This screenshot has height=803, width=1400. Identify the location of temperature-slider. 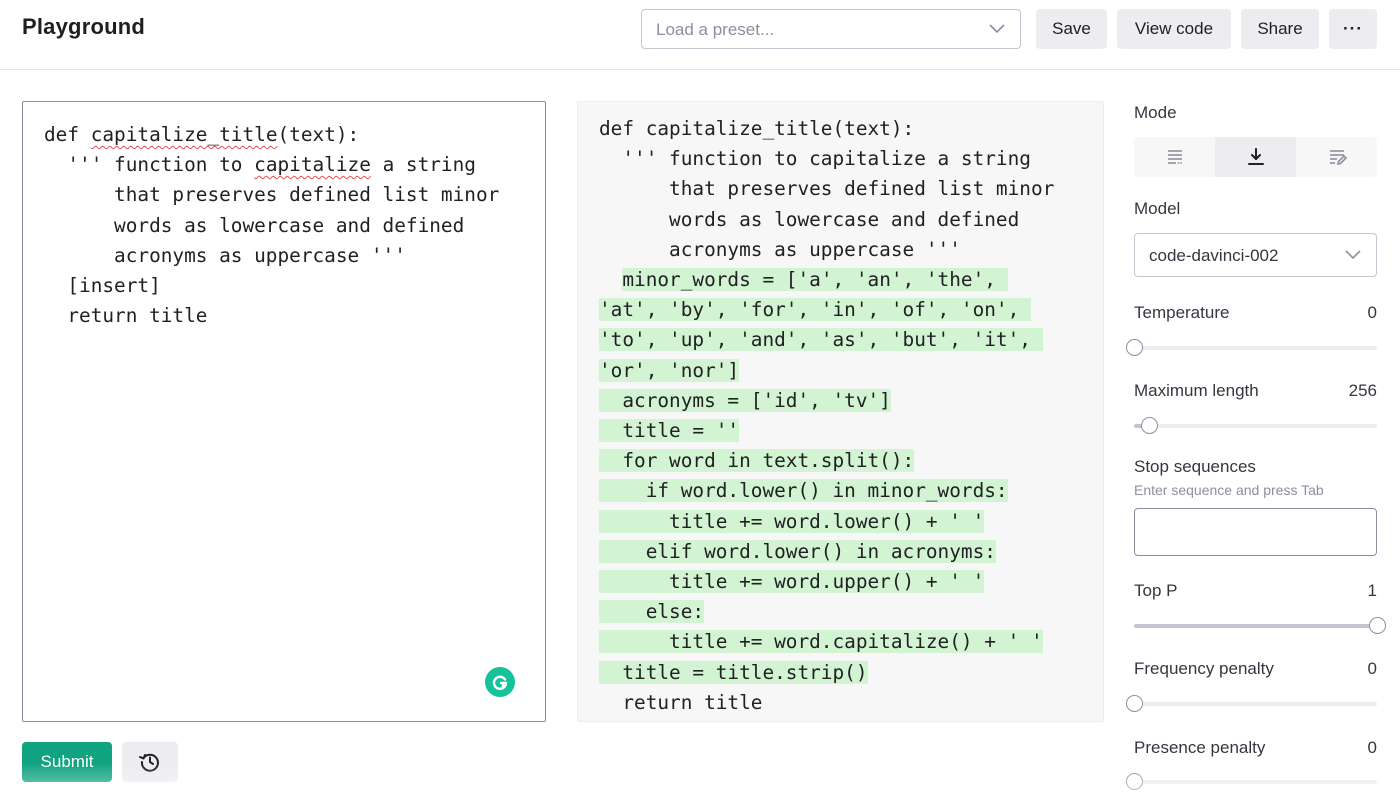
(1251, 347).